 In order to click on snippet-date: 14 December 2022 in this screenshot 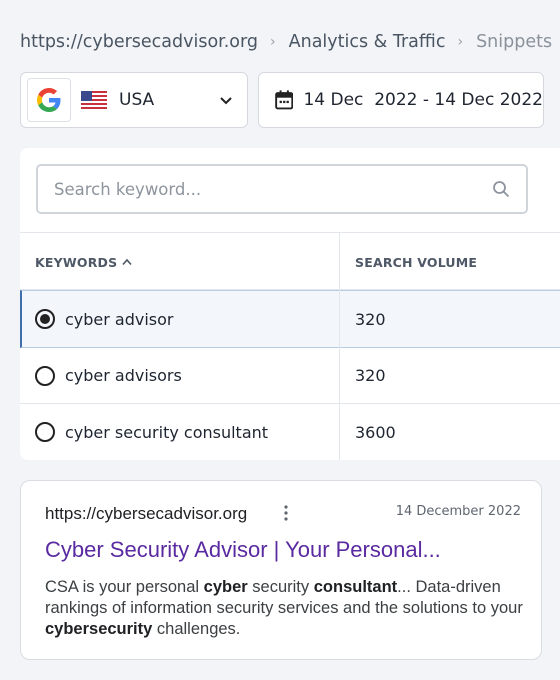, I will do `click(458, 511)`.